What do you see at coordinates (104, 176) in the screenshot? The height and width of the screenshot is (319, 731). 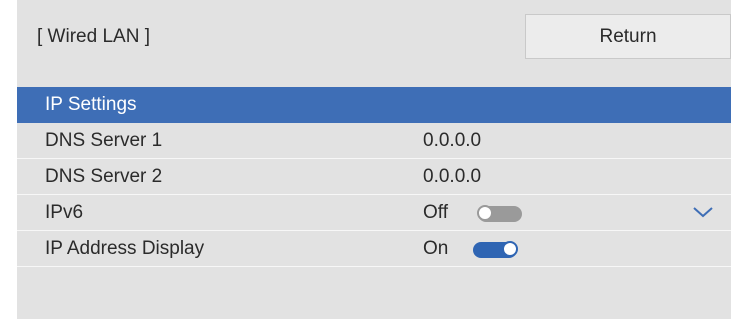 I see `menu-item-label: DNS Server 2` at bounding box center [104, 176].